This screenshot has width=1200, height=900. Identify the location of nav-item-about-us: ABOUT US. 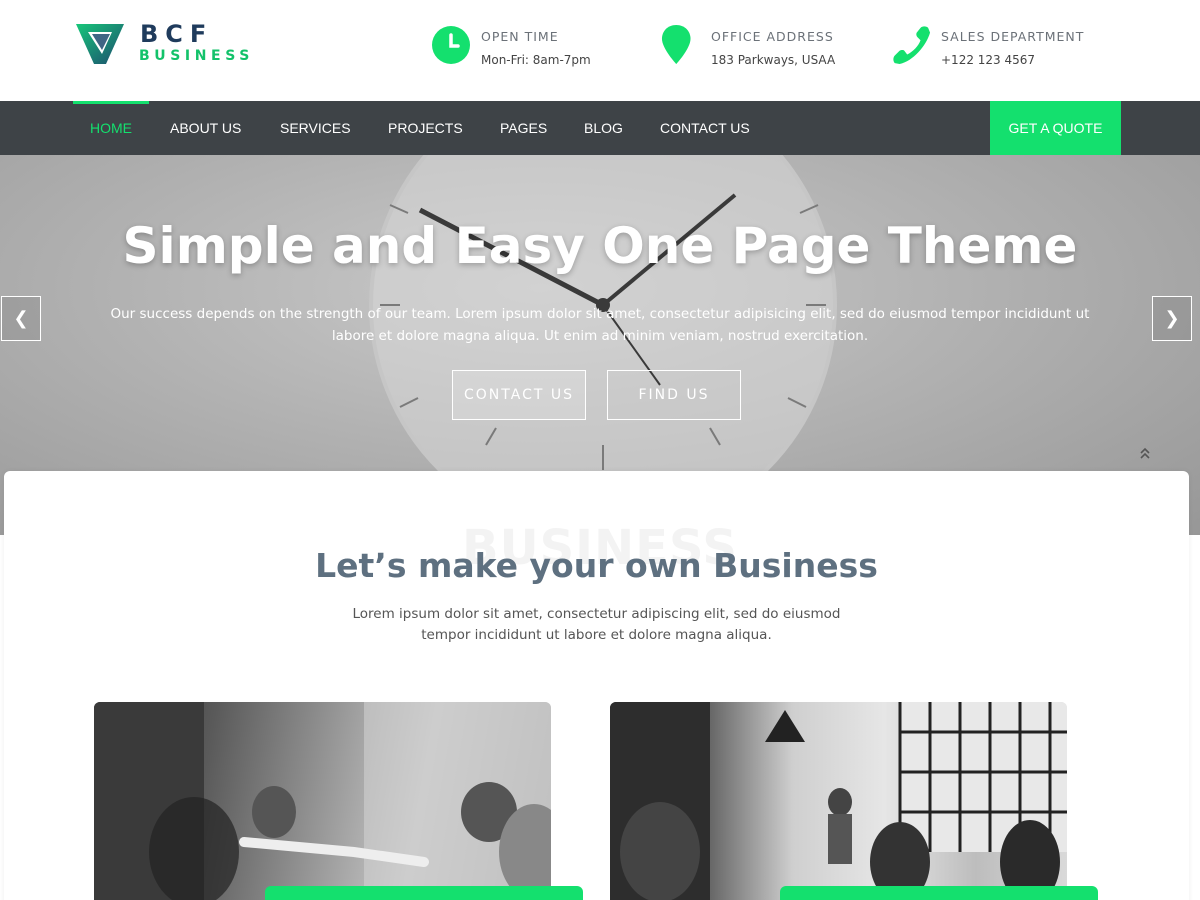
(205, 128).